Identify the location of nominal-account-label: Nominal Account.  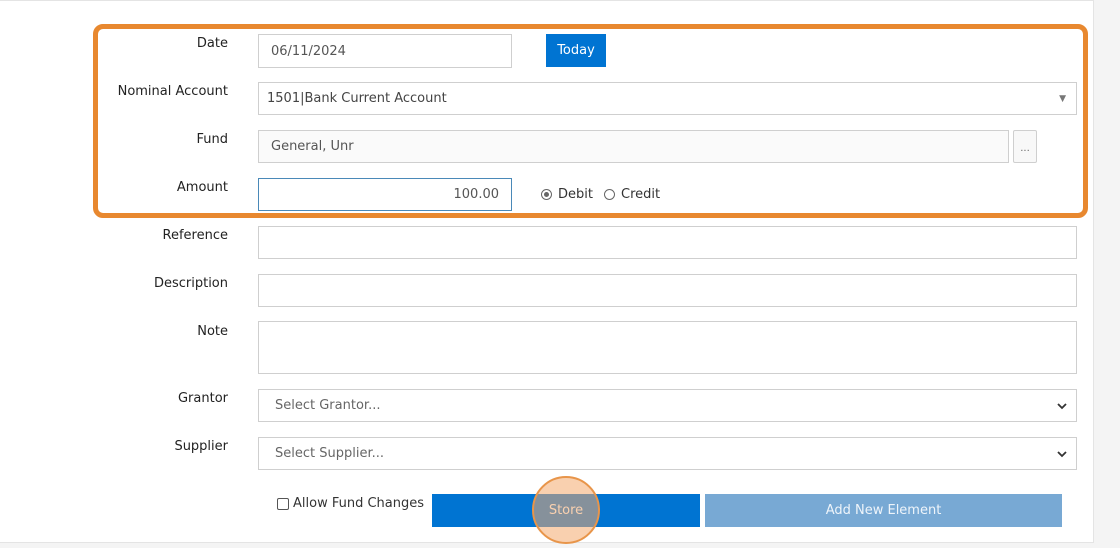
(172, 91).